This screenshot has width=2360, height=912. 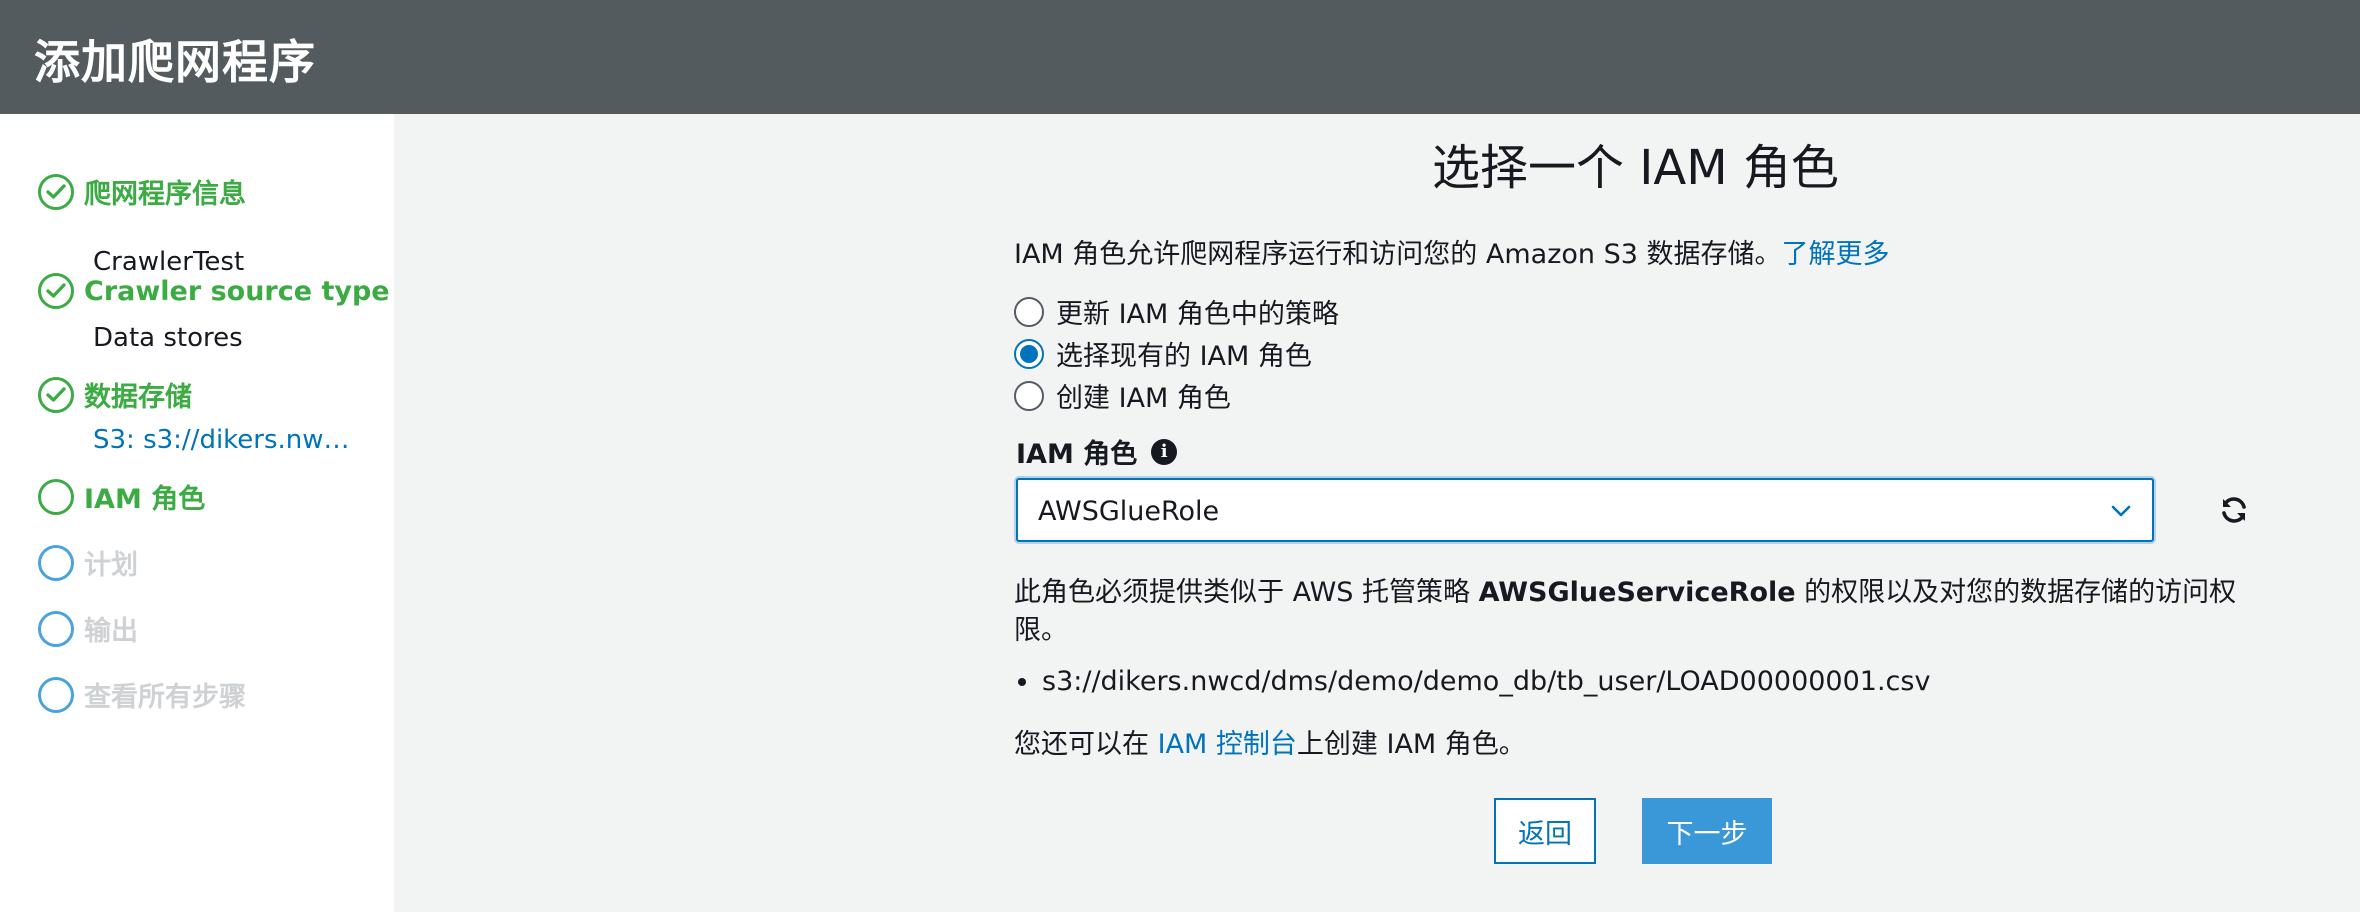 I want to click on radio-update-policy: 更新 IAM 角色中的策略, so click(x=1176, y=311).